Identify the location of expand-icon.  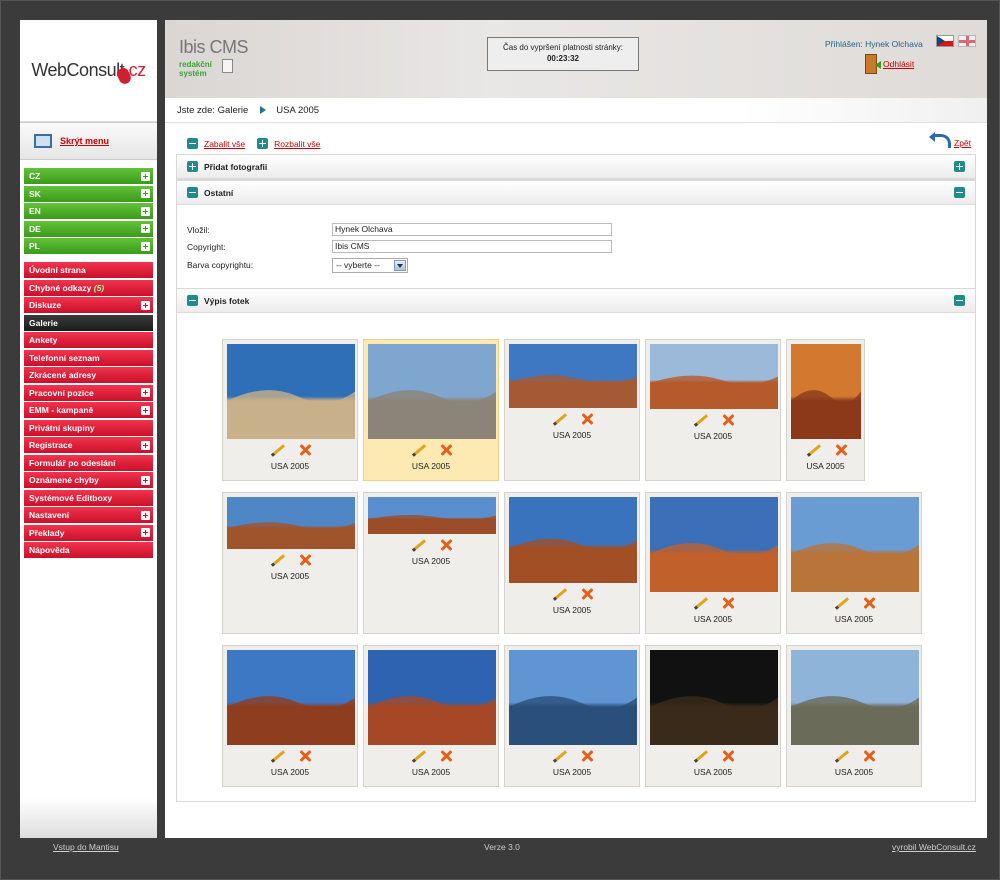
(192, 166).